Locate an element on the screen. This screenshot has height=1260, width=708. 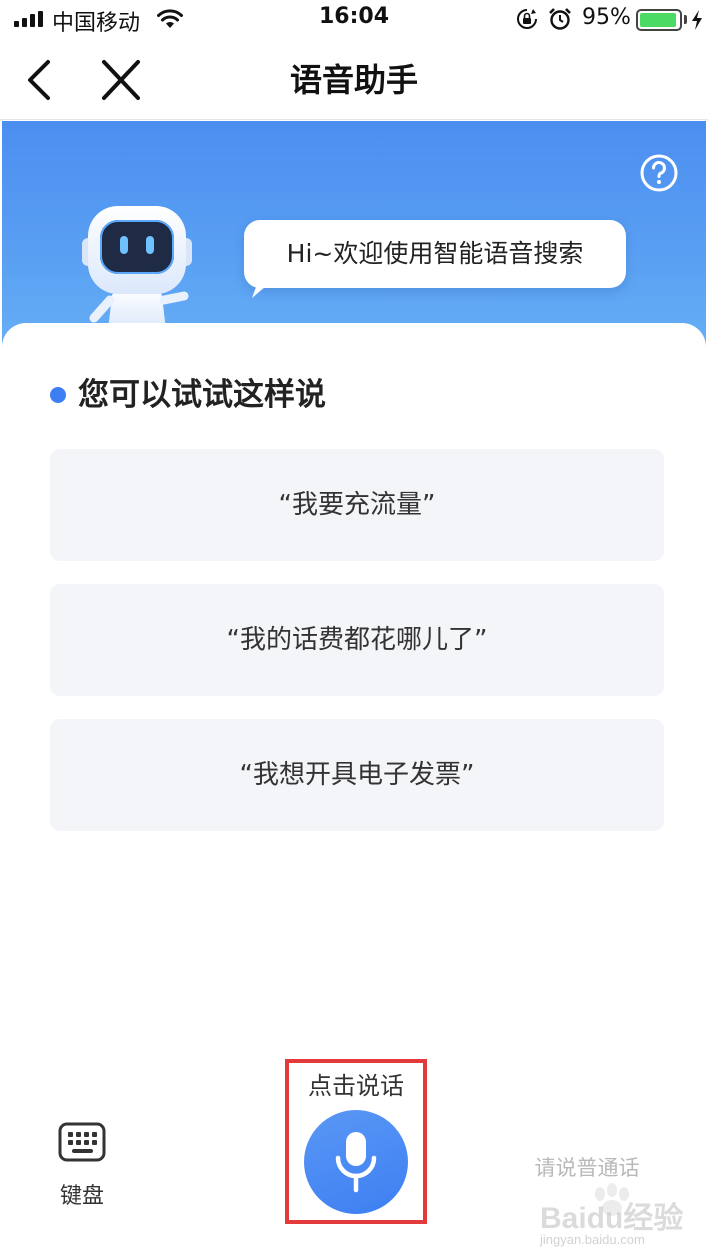
microphone-button is located at coordinates (356, 1162).